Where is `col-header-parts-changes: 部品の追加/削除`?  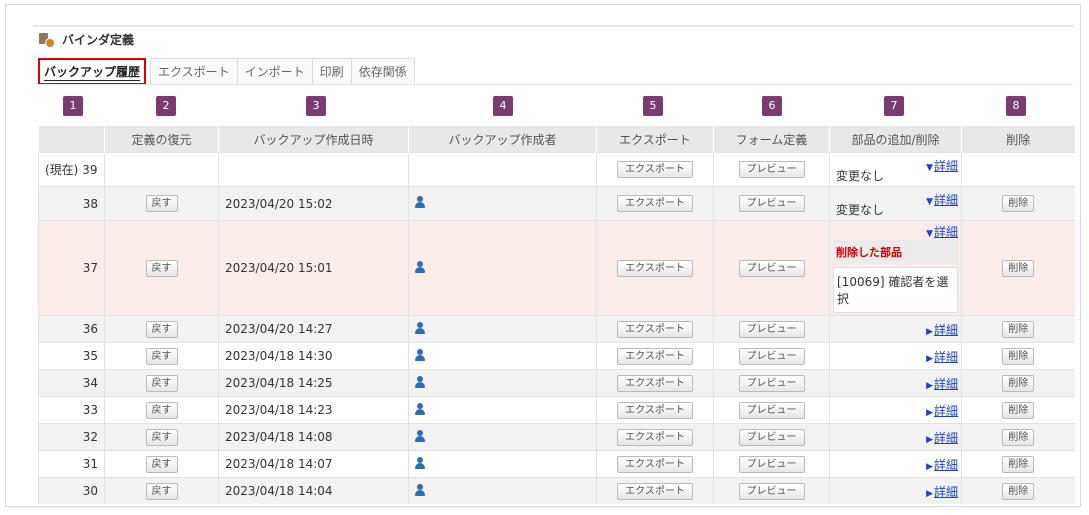 col-header-parts-changes: 部品の追加/削除 is located at coordinates (895, 139).